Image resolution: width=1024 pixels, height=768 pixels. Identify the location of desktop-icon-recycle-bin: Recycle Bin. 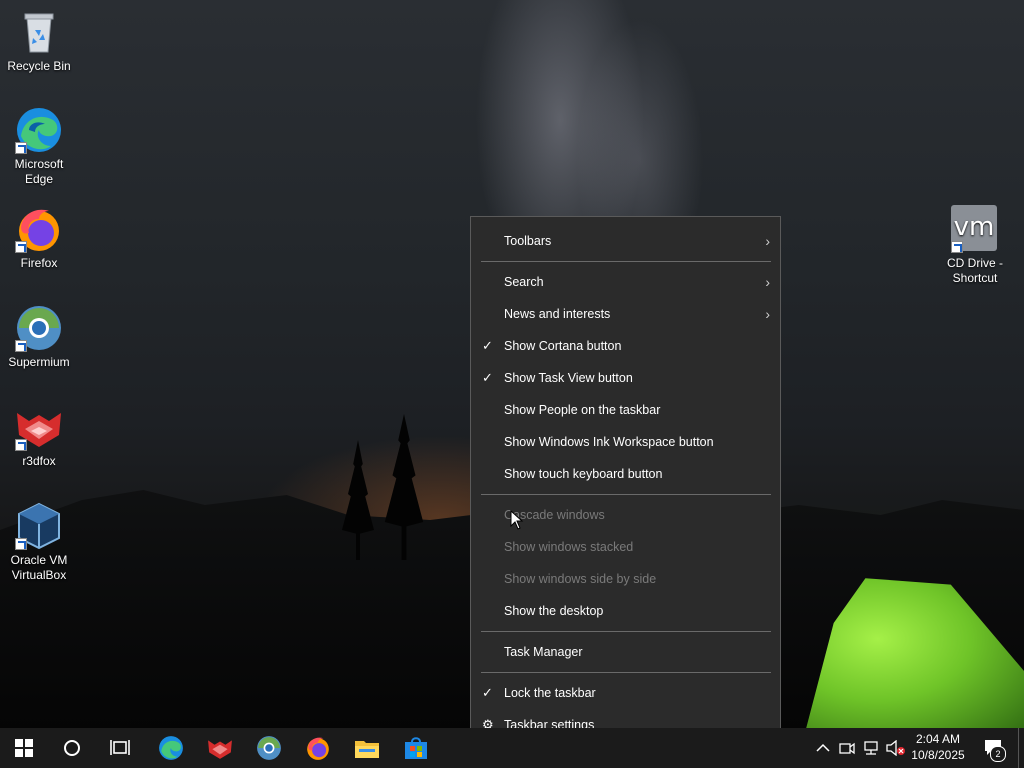
(39, 41).